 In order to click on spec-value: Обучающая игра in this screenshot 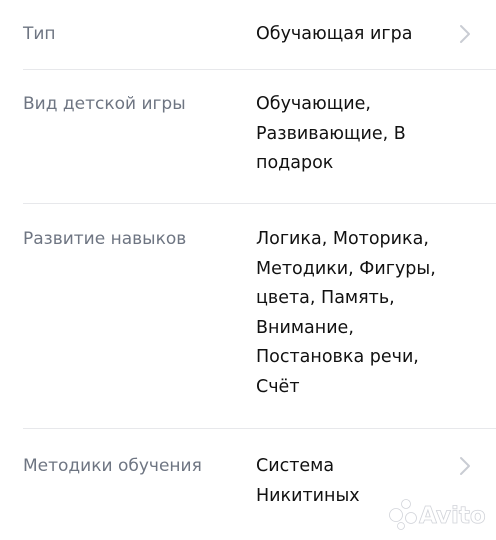, I will do `click(334, 34)`.